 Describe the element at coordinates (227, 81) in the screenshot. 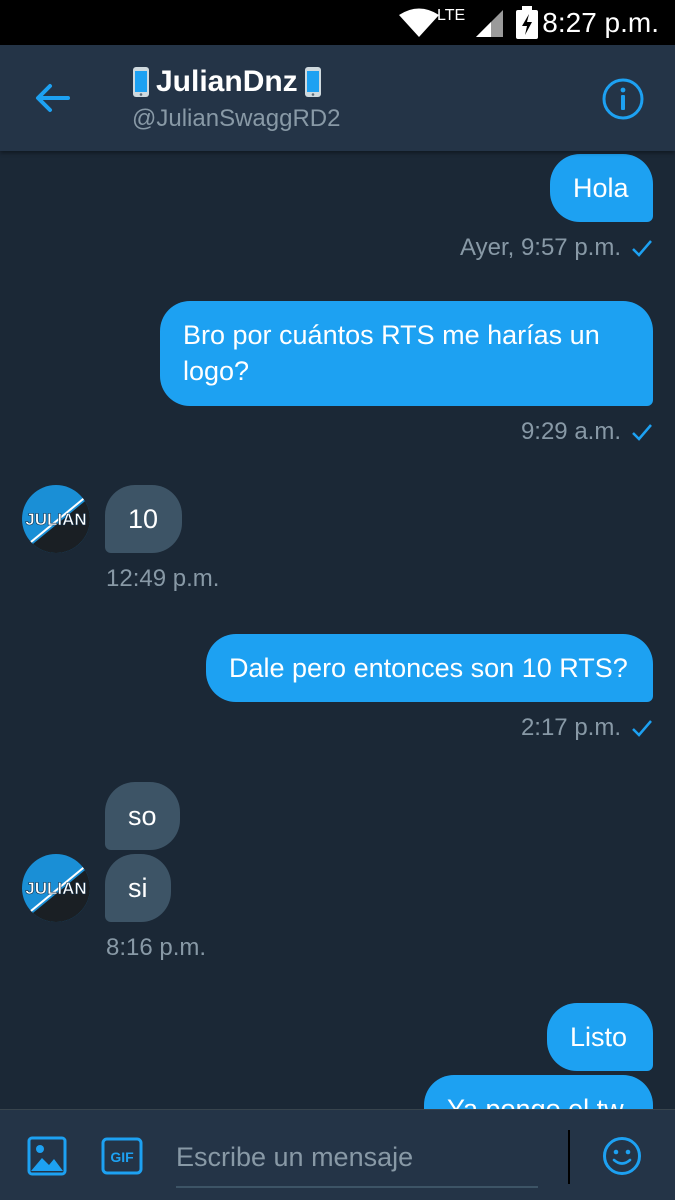

I see `contact-name: JulianDnz` at that location.